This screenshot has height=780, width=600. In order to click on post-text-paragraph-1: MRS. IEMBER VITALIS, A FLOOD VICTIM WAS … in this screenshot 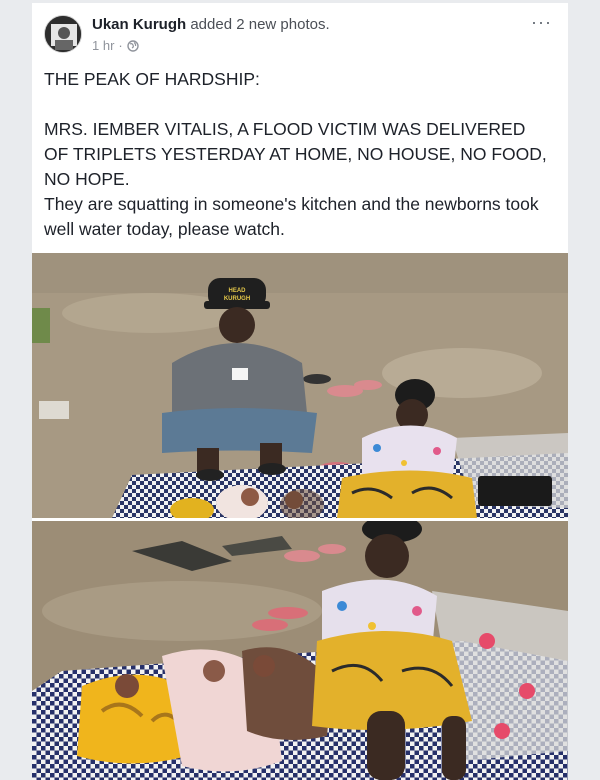, I will do `click(295, 154)`.